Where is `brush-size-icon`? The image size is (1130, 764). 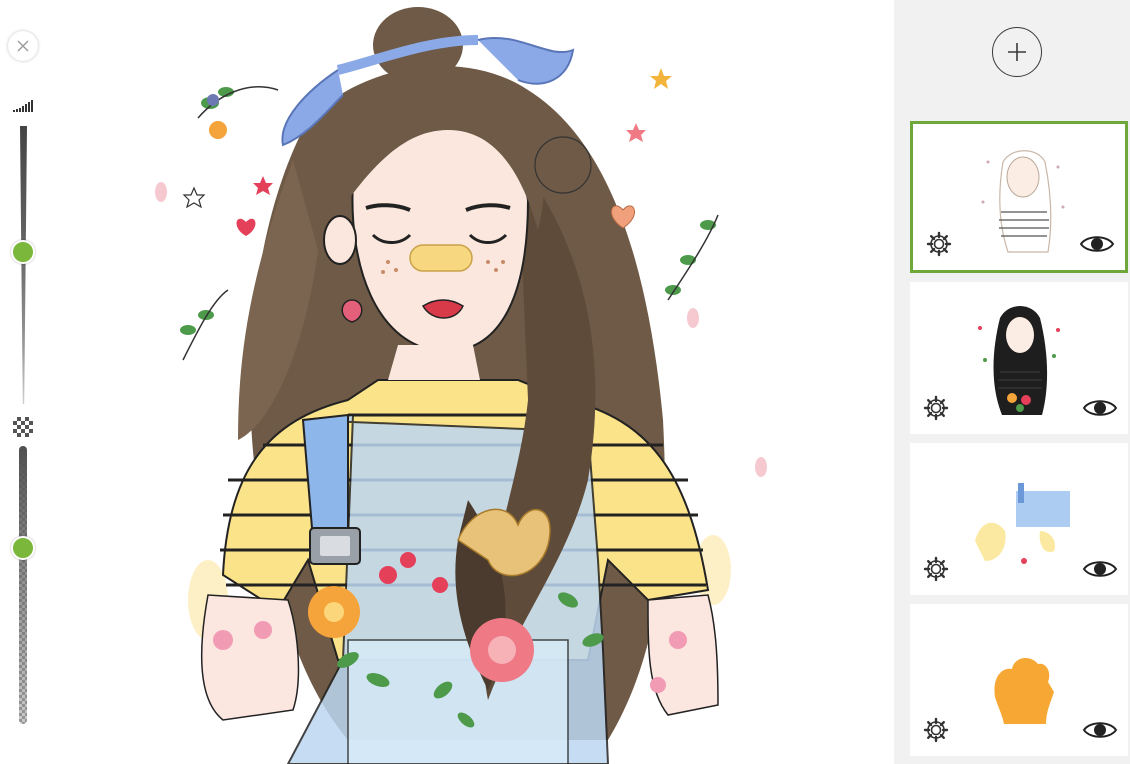 brush-size-icon is located at coordinates (23, 106).